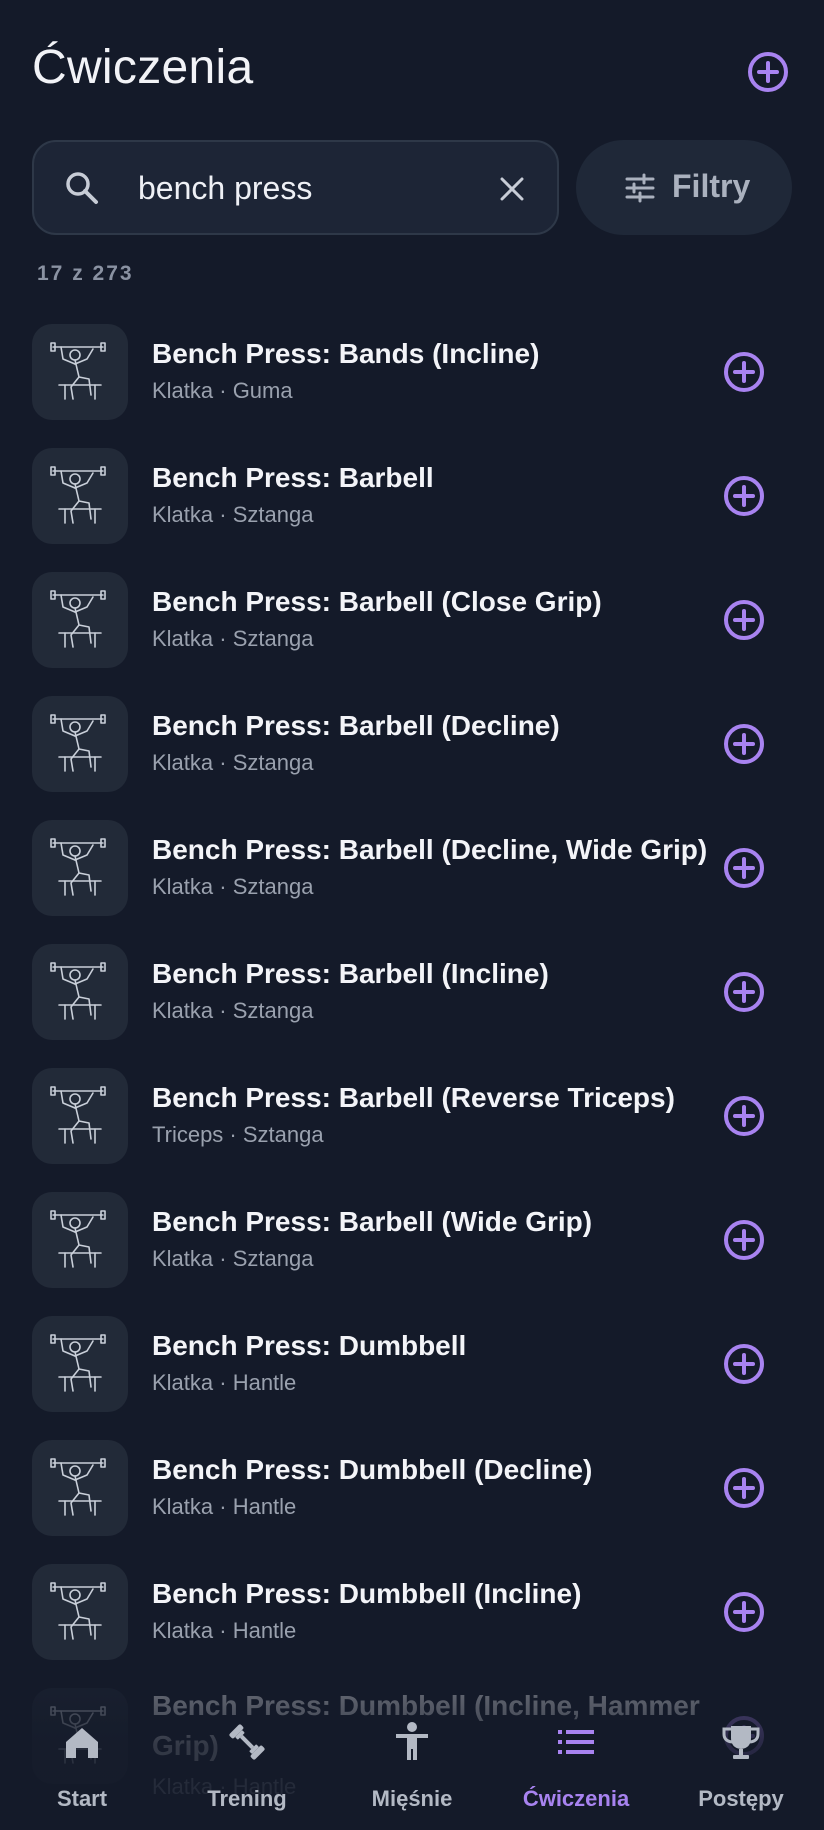  What do you see at coordinates (741, 1760) in the screenshot?
I see `nav-item-postepy: Postępy` at bounding box center [741, 1760].